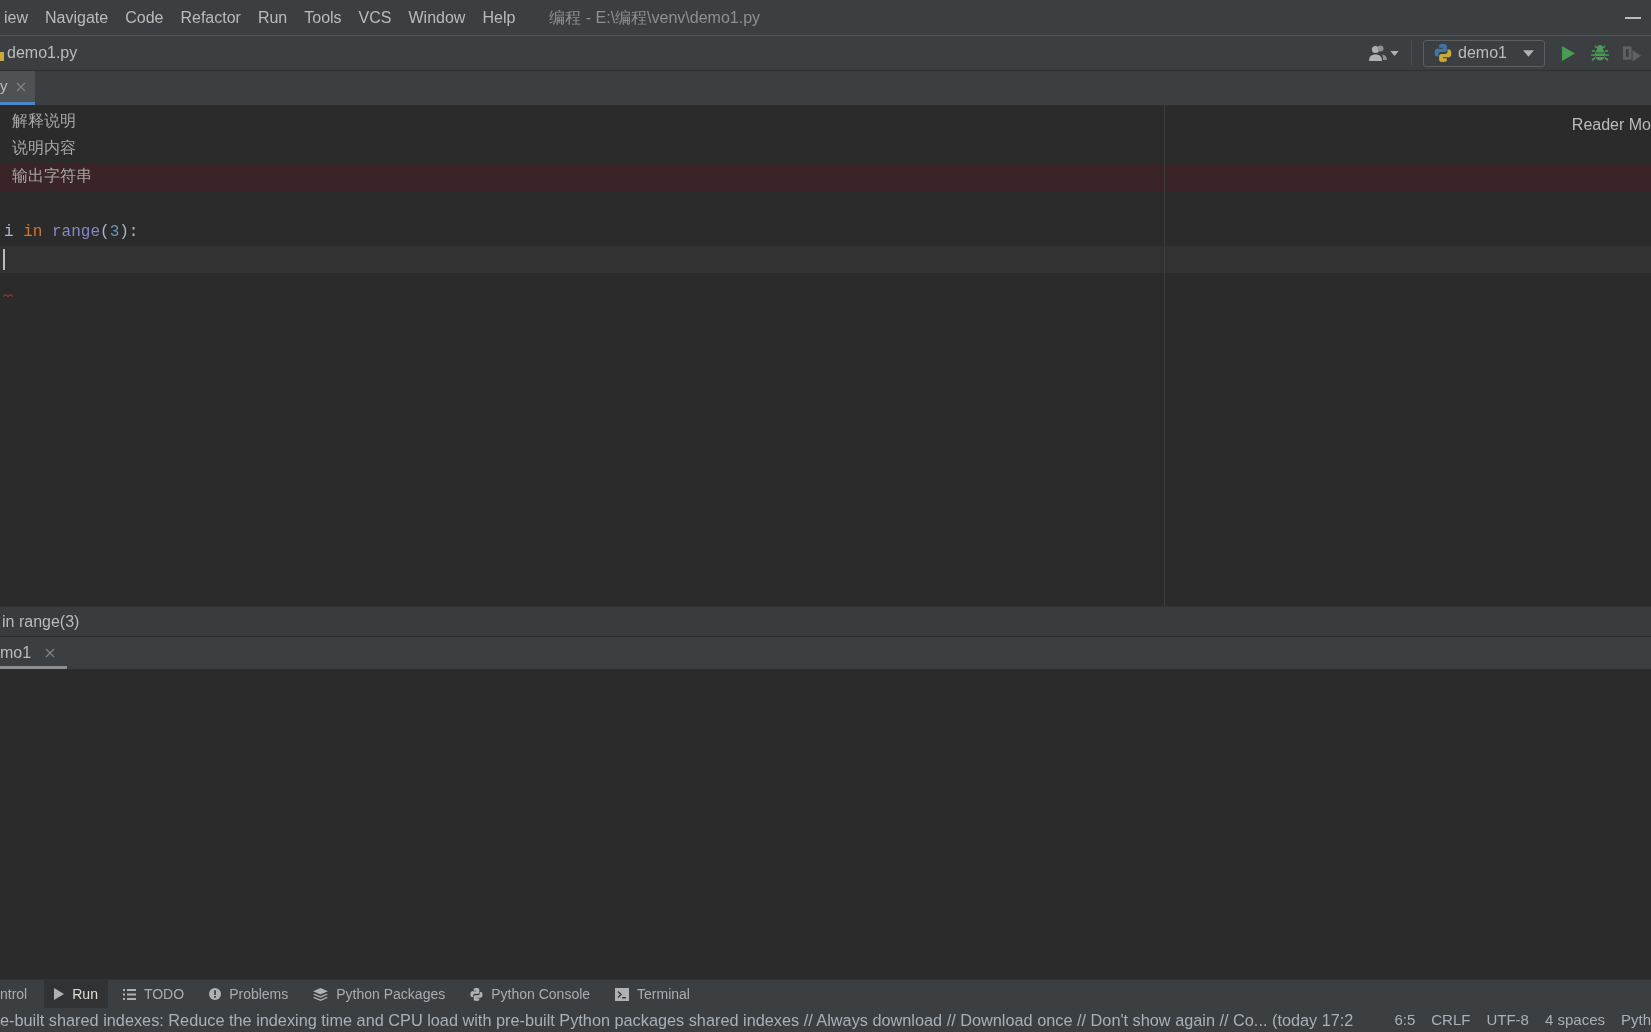  Describe the element at coordinates (1405, 1020) in the screenshot. I see `status-bar-widget: 6:5` at that location.